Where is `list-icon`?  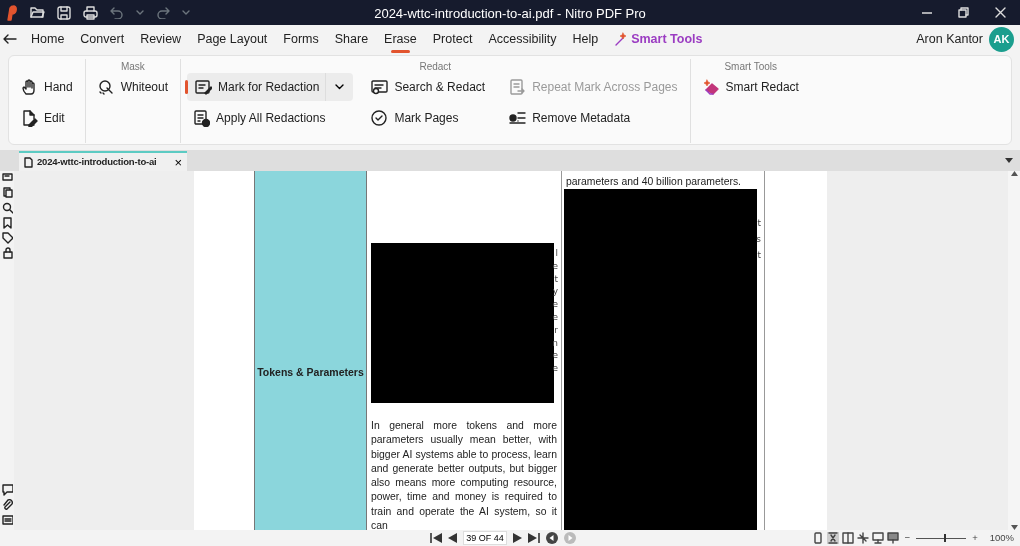 list-icon is located at coordinates (518, 118).